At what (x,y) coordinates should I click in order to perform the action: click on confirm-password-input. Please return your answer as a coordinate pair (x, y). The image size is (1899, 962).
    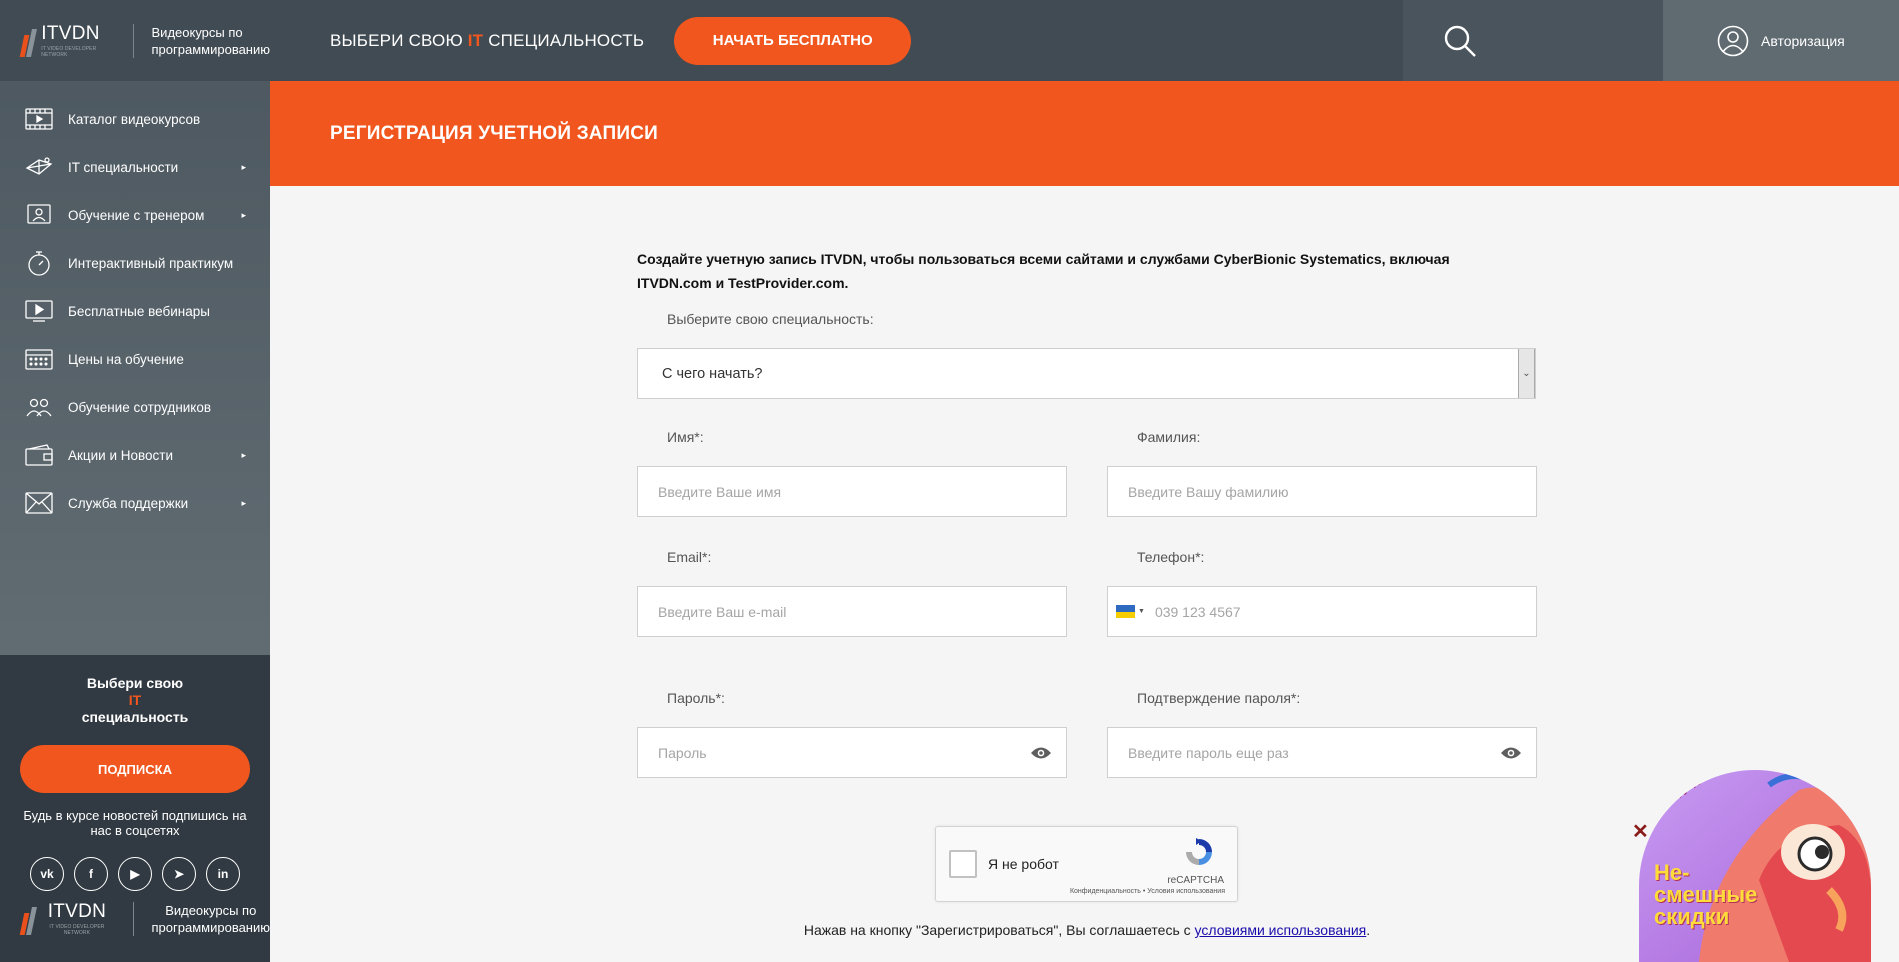
    Looking at the image, I should click on (1332, 752).